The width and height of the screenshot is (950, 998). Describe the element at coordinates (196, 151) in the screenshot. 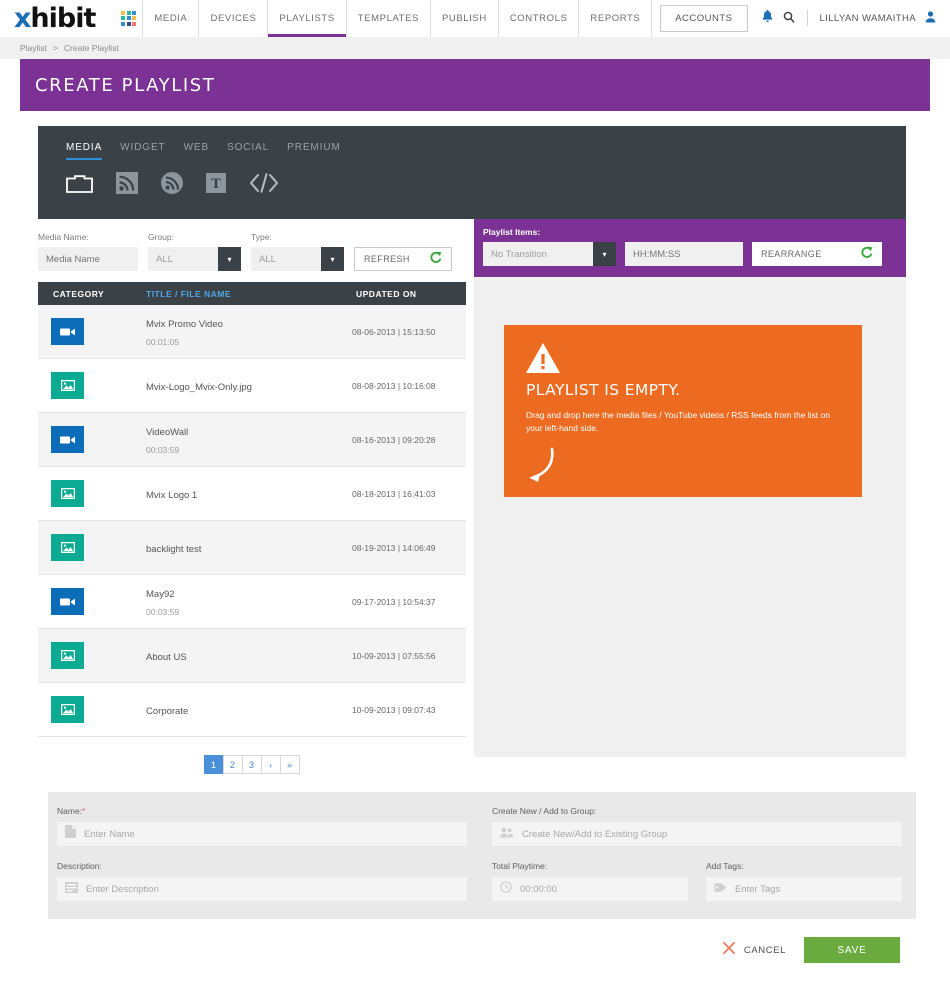

I see `tab-web: WEB` at that location.